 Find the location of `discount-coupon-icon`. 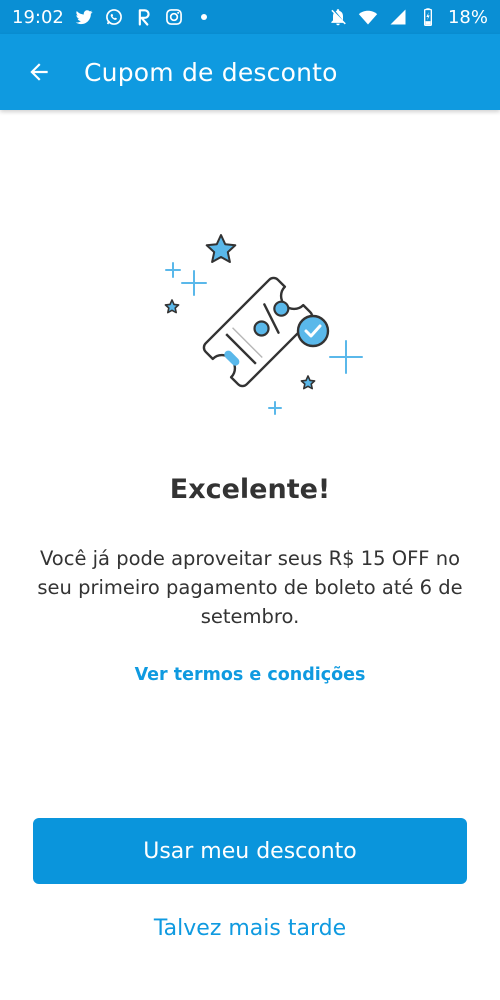

discount-coupon-icon is located at coordinates (260, 325).